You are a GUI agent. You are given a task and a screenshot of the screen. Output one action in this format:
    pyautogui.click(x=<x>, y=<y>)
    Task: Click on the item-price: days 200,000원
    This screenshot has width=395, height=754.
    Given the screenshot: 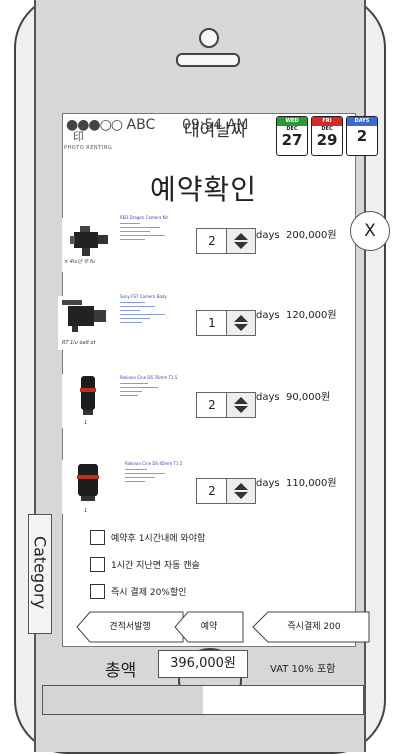 What is the action you would take?
    pyautogui.click(x=296, y=233)
    